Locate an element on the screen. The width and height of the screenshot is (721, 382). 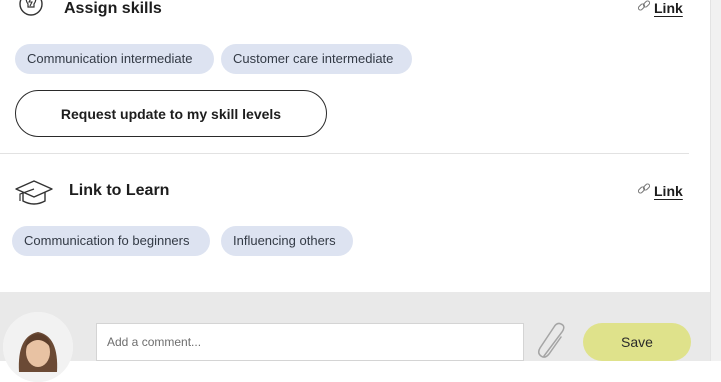
paperclip-icon is located at coordinates (554, 344).